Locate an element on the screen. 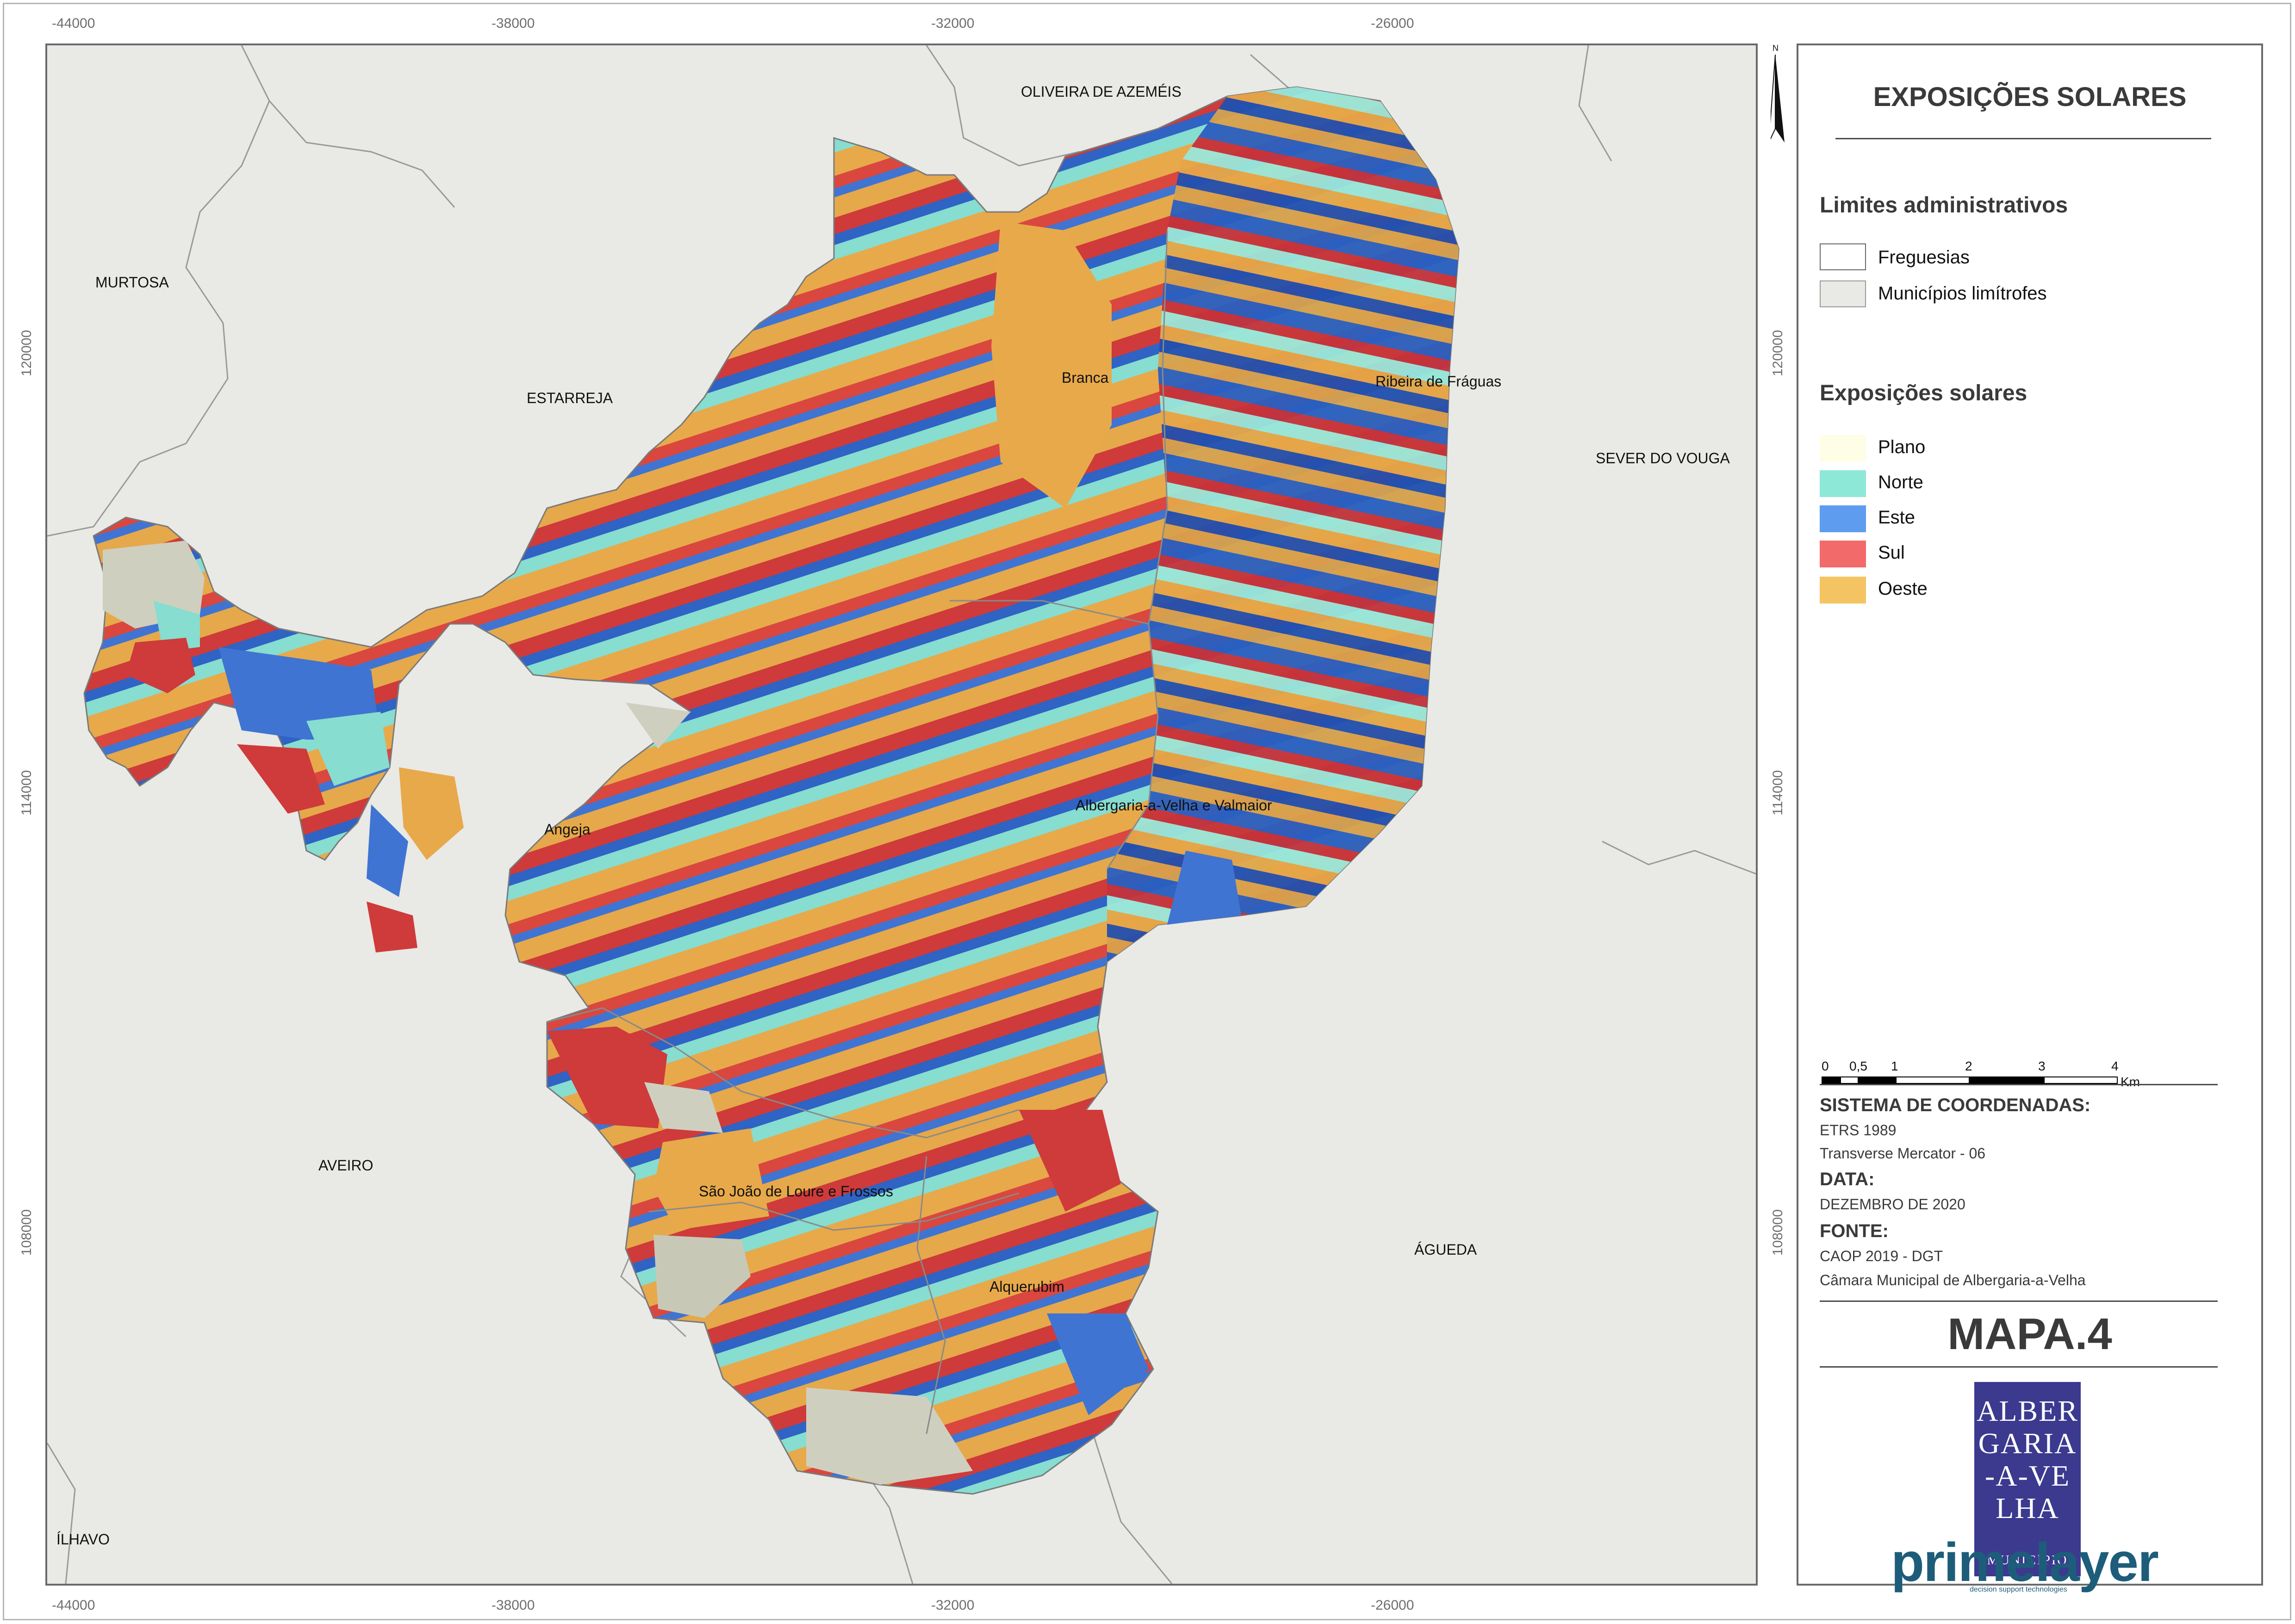 The image size is (2295, 1624). neighbor-murtosa: MURTOSA is located at coordinates (132, 282).